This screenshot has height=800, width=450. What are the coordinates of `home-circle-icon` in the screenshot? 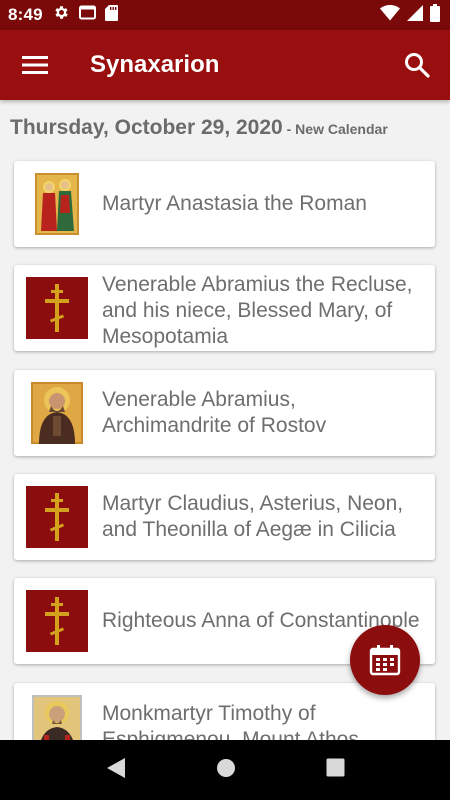 It's located at (226, 767).